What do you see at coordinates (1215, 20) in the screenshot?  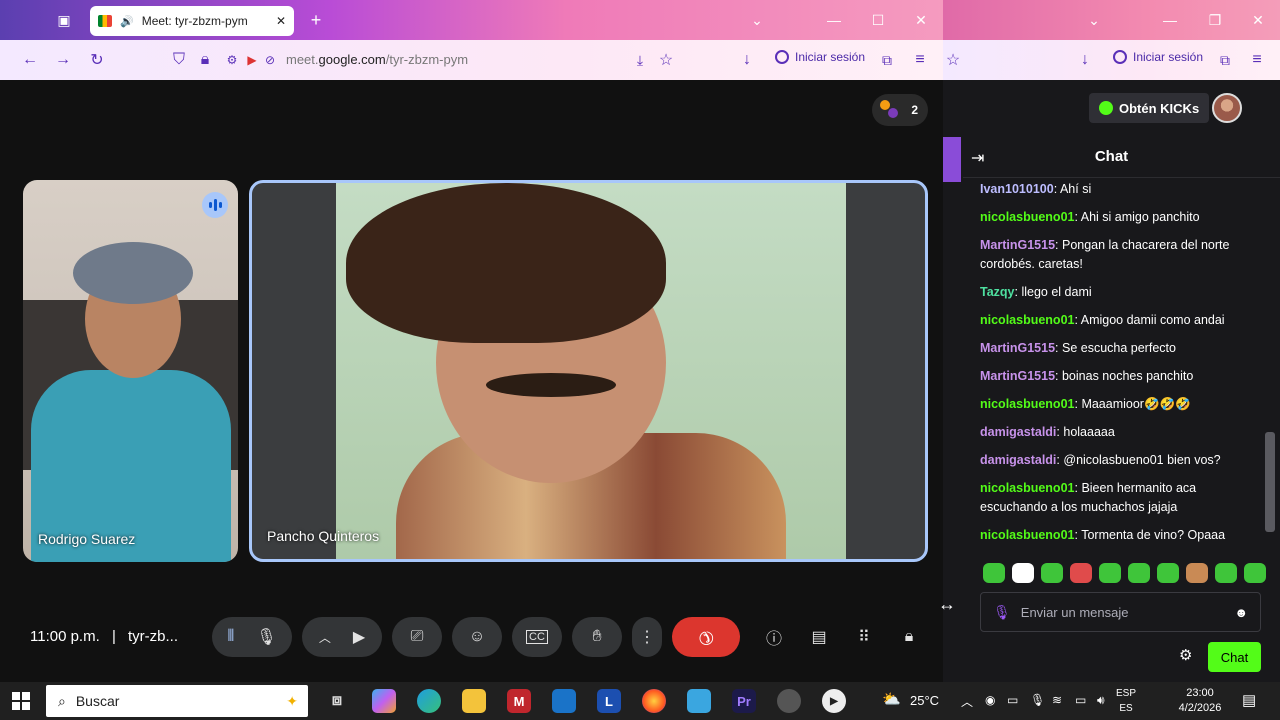 I see `restore-button: ❐` at bounding box center [1215, 20].